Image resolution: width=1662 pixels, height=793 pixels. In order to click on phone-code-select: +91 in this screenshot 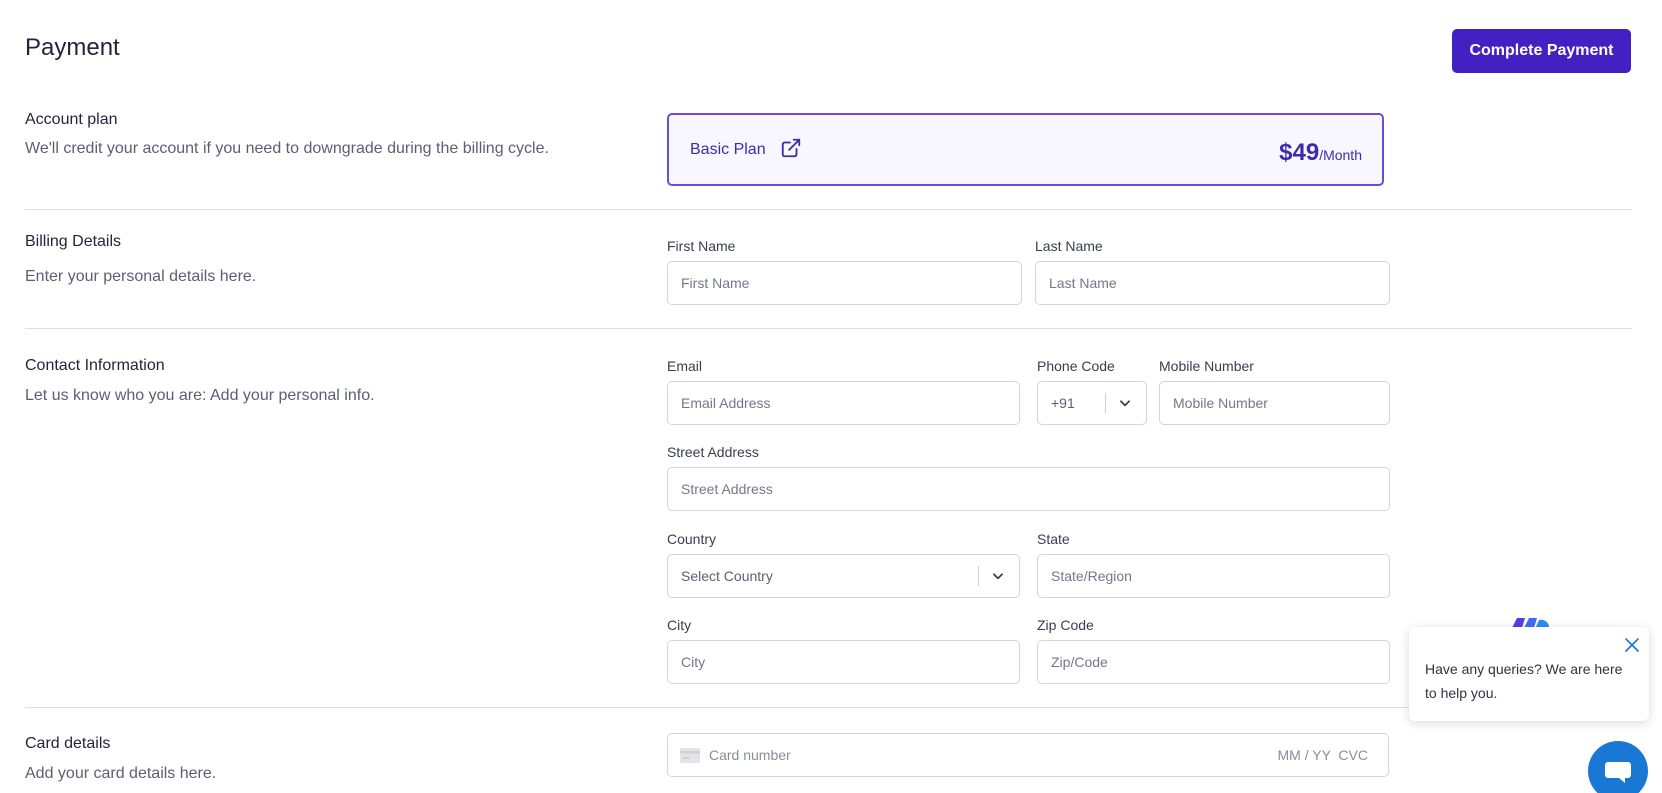, I will do `click(1092, 403)`.